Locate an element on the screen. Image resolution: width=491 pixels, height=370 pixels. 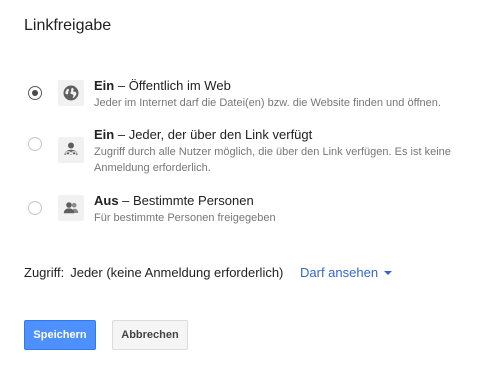
people-icon is located at coordinates (71, 208).